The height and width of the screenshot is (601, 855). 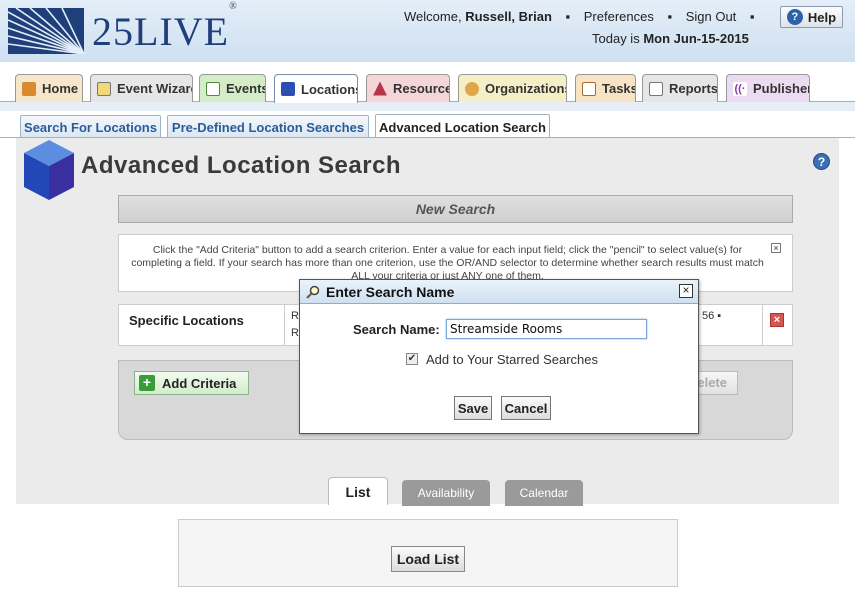 What do you see at coordinates (526, 408) in the screenshot?
I see `cancel-button: Cancel` at bounding box center [526, 408].